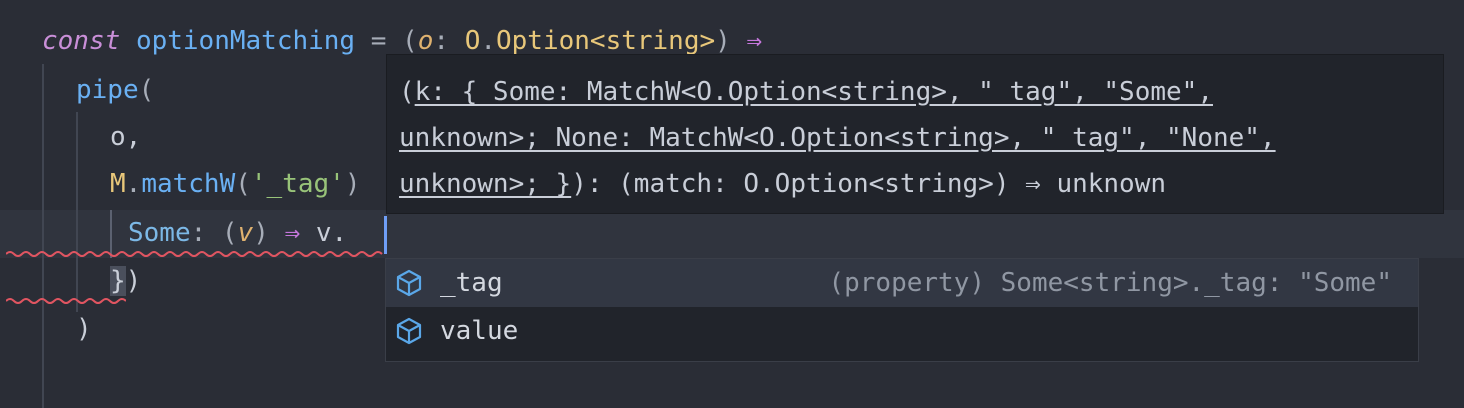 The width and height of the screenshot is (1464, 408). Describe the element at coordinates (479, 331) in the screenshot. I see `suggest-item-label: value` at that location.